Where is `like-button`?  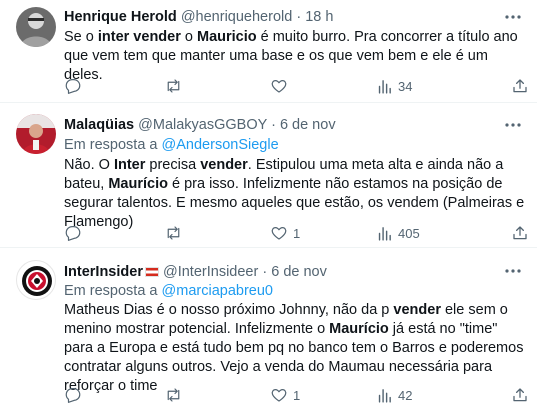
like-button is located at coordinates (279, 86).